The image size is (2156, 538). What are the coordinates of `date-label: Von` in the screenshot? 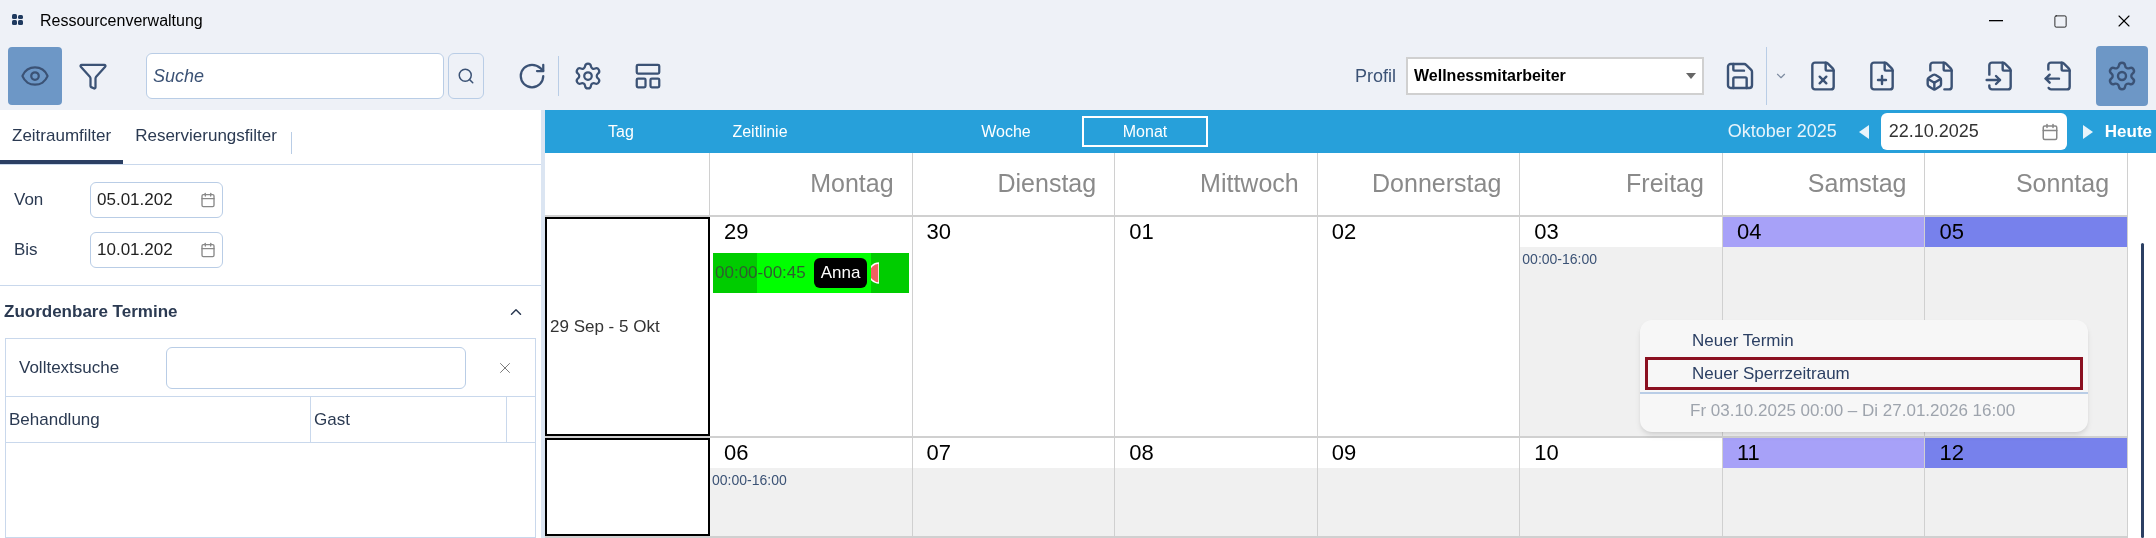 It's located at (29, 200).